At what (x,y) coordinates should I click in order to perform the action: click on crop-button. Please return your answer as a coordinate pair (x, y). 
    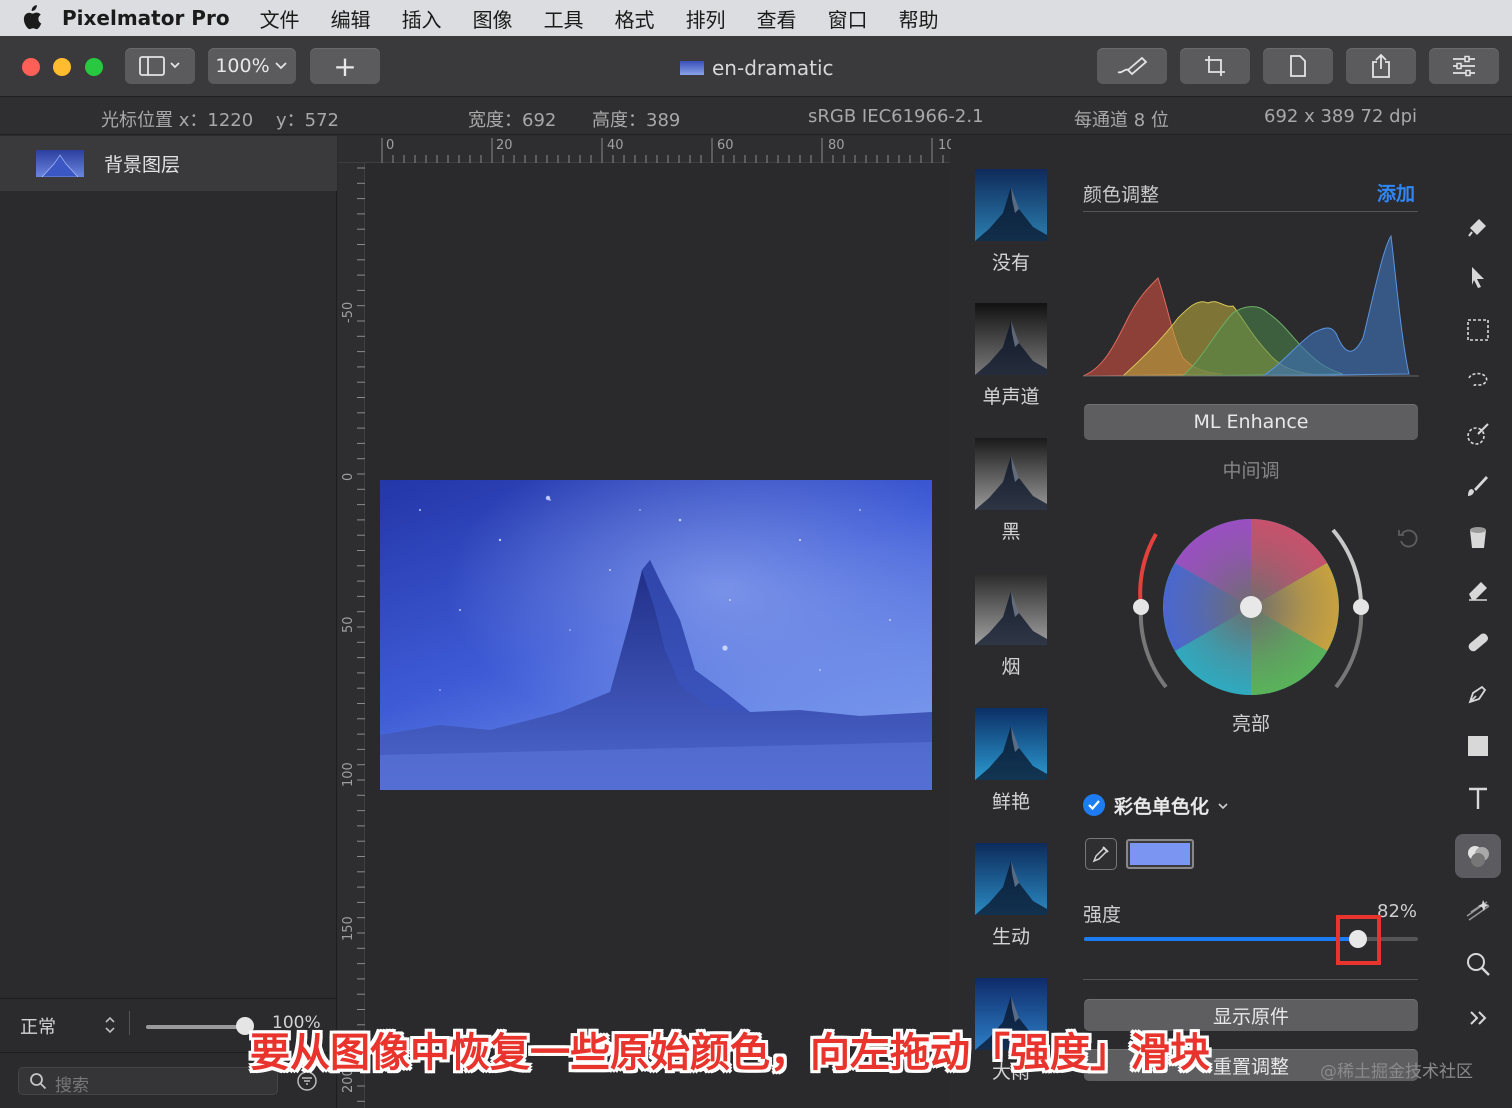
    Looking at the image, I should click on (1215, 66).